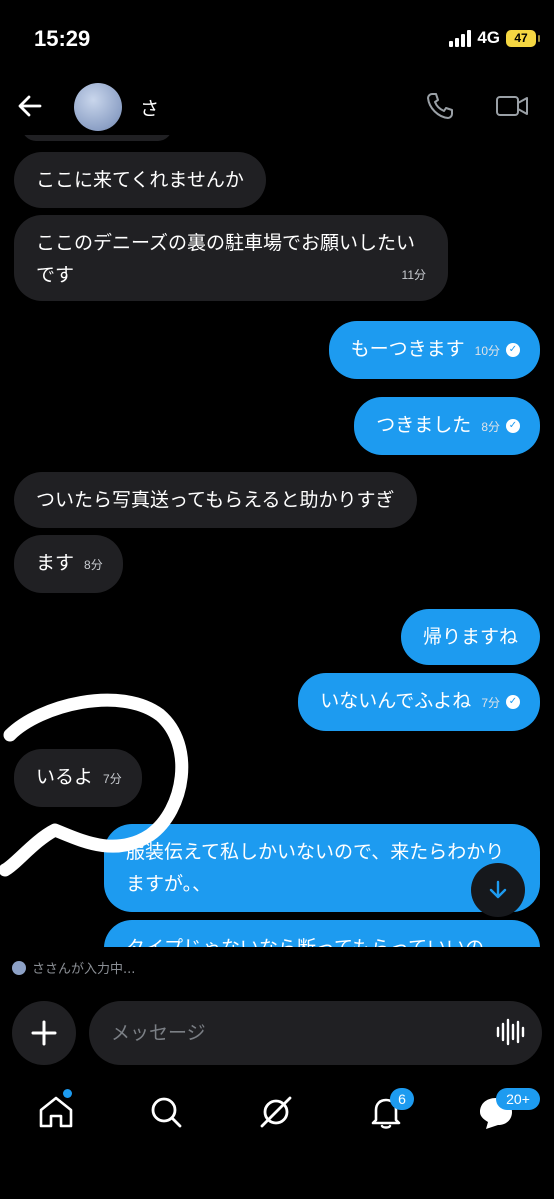 The image size is (554, 1199). Describe the element at coordinates (407, 349) in the screenshot. I see `message-text: もーつきます` at that location.